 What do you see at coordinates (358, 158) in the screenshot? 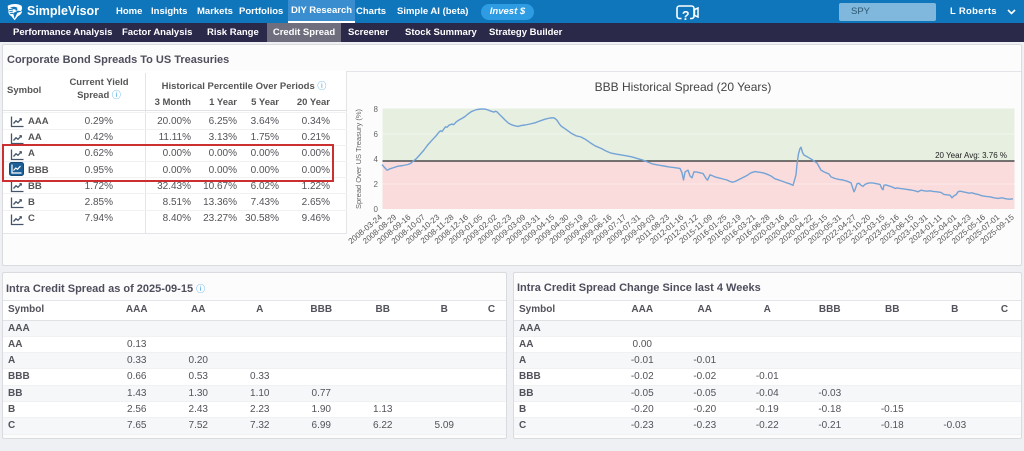
I see `svg-text: Spread Over US Treasury (%)` at bounding box center [358, 158].